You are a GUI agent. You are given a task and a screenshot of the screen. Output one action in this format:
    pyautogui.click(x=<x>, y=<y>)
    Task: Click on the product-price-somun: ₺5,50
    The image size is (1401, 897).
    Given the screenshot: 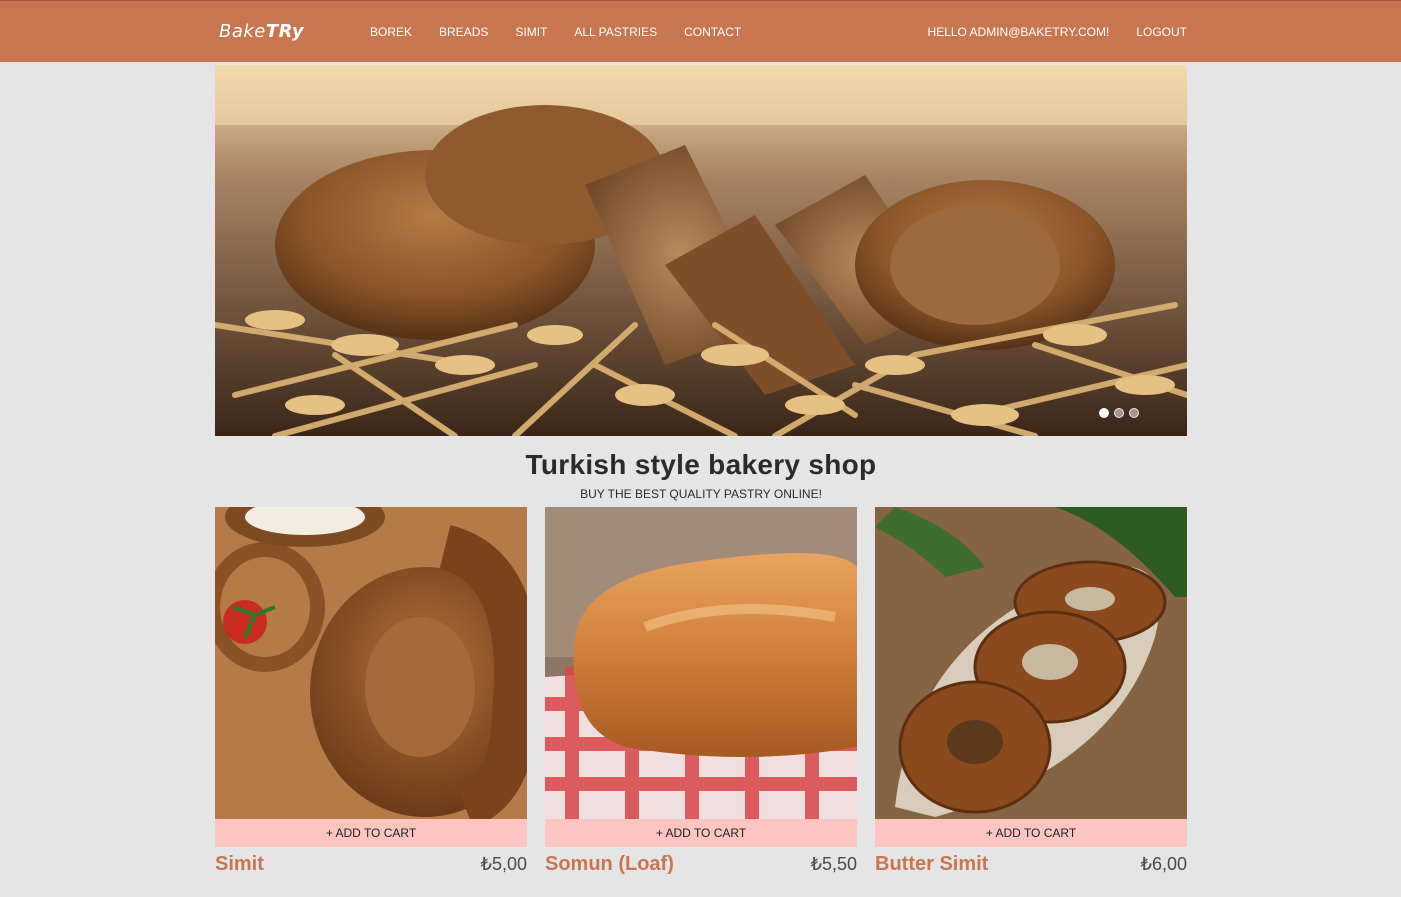 What is the action you would take?
    pyautogui.click(x=834, y=864)
    